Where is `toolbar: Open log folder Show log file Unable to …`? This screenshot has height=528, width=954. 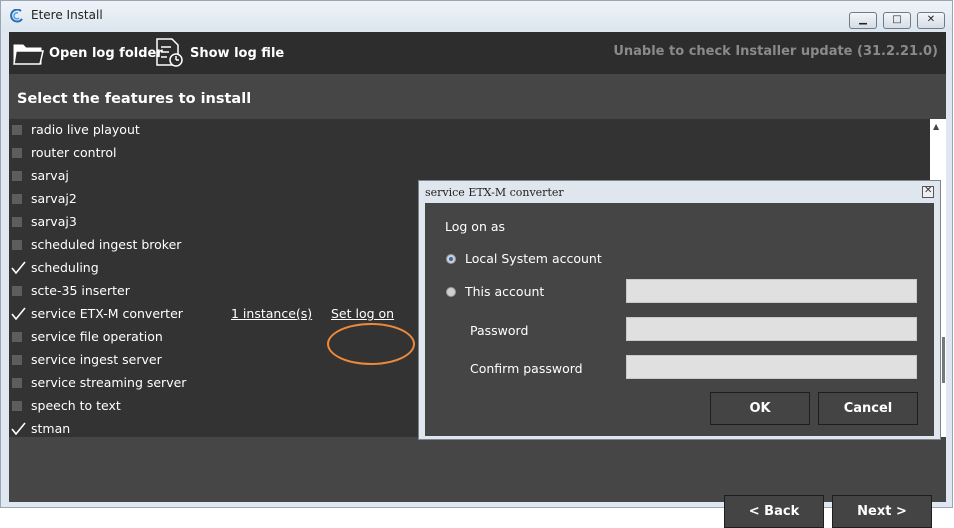
toolbar: Open log folder Show log file Unable to … is located at coordinates (477, 53).